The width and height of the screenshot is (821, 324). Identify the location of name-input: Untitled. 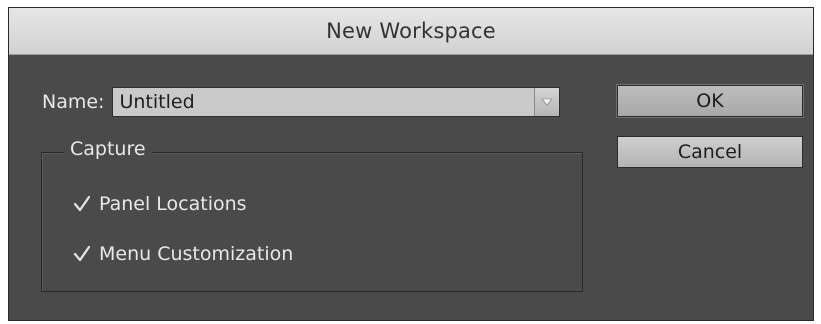
(323, 102).